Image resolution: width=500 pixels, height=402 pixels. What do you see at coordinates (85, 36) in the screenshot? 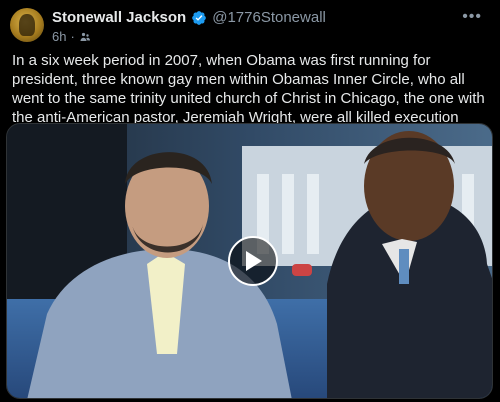
I see `audience-icon` at bounding box center [85, 36].